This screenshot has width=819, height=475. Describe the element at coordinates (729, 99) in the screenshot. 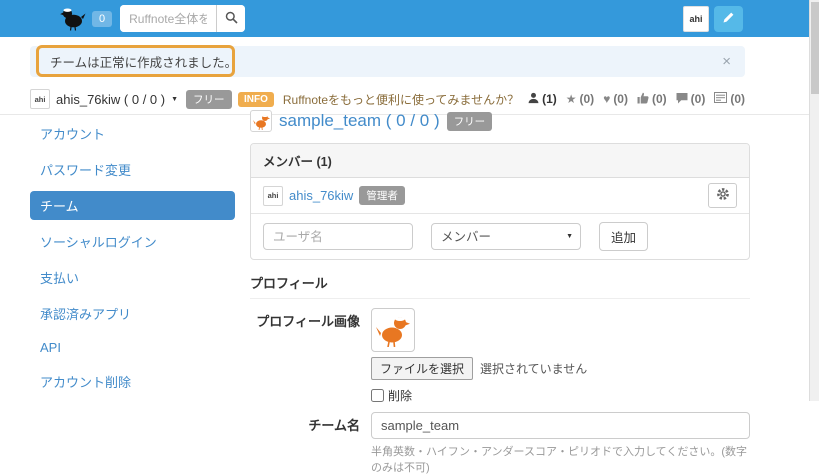

I see `stat-posts: (0)` at that location.